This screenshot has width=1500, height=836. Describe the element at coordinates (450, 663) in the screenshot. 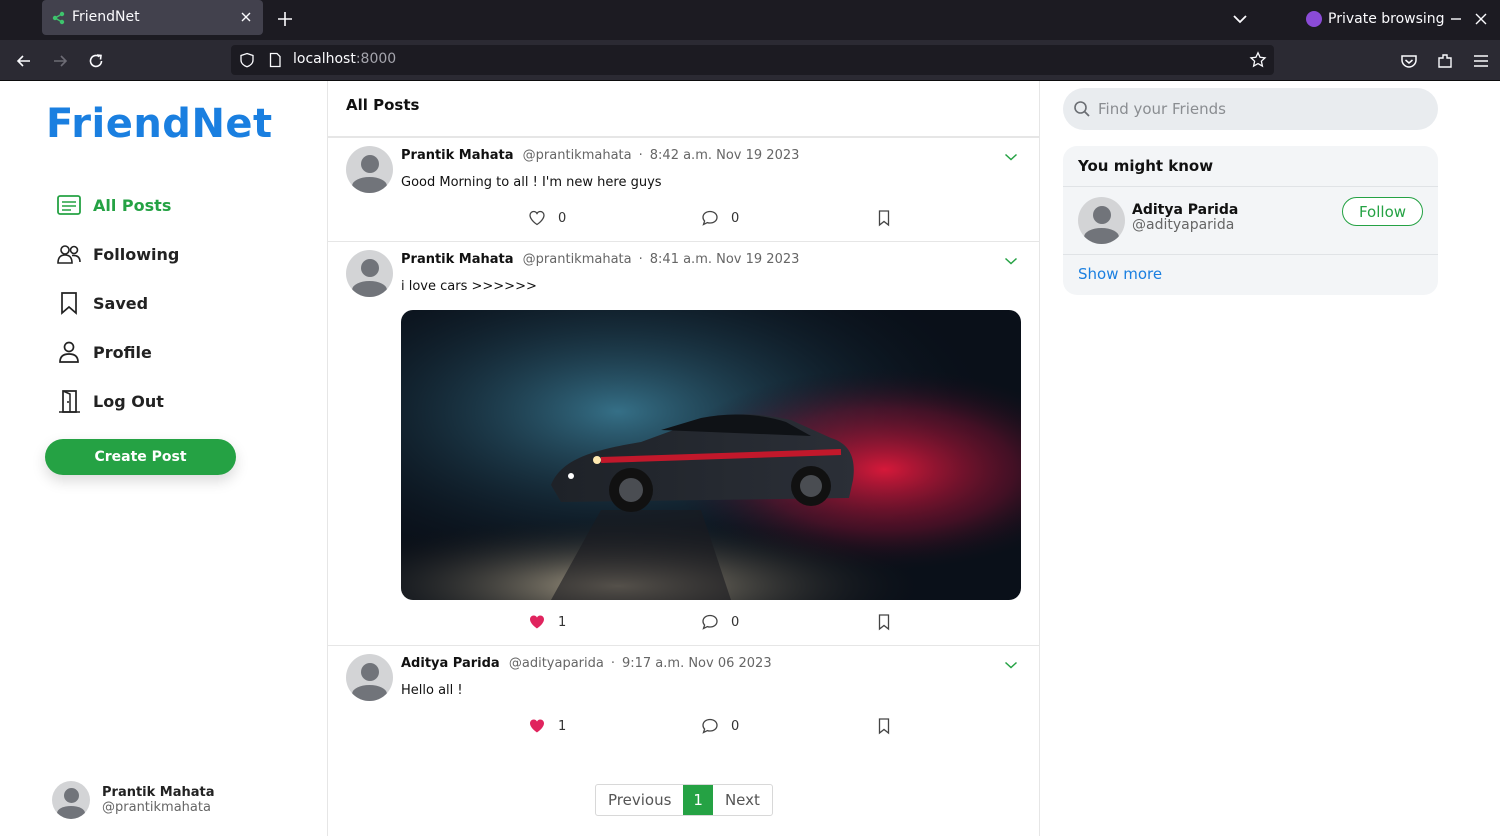

I see `post-author: Aditya Parida` at that location.